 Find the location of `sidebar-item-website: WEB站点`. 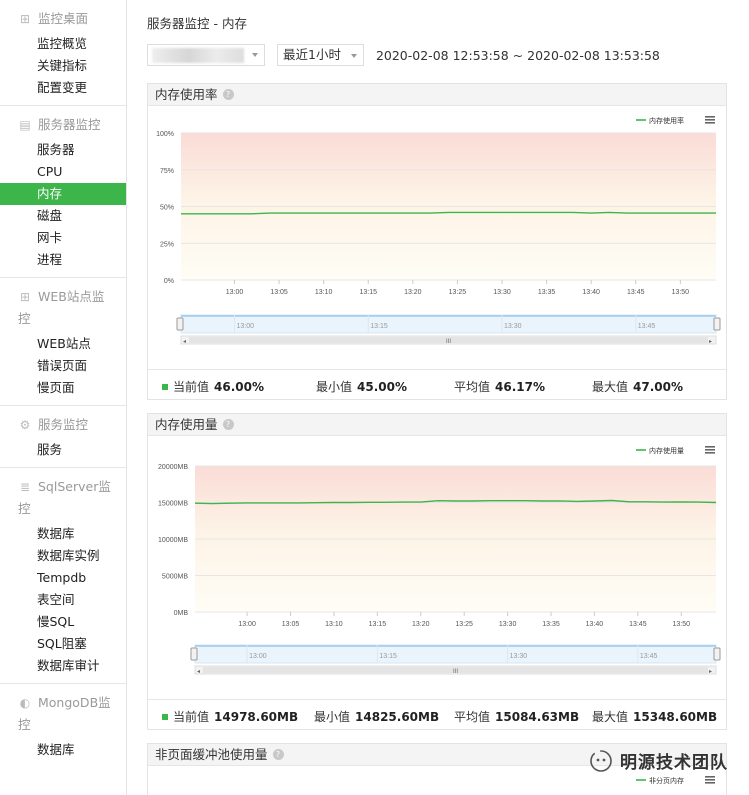

sidebar-item-website: WEB站点 is located at coordinates (63, 344).